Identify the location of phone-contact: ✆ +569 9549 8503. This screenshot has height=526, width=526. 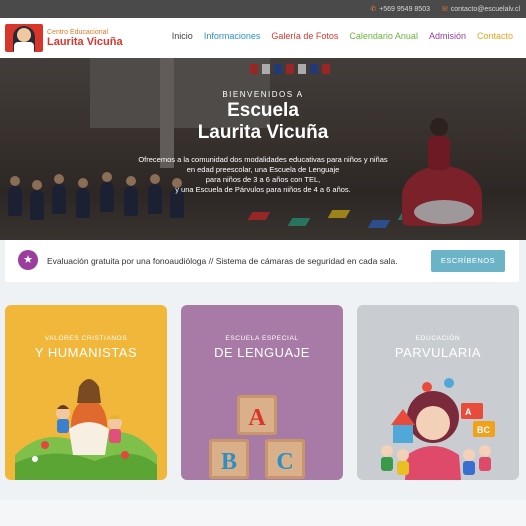
(400, 9).